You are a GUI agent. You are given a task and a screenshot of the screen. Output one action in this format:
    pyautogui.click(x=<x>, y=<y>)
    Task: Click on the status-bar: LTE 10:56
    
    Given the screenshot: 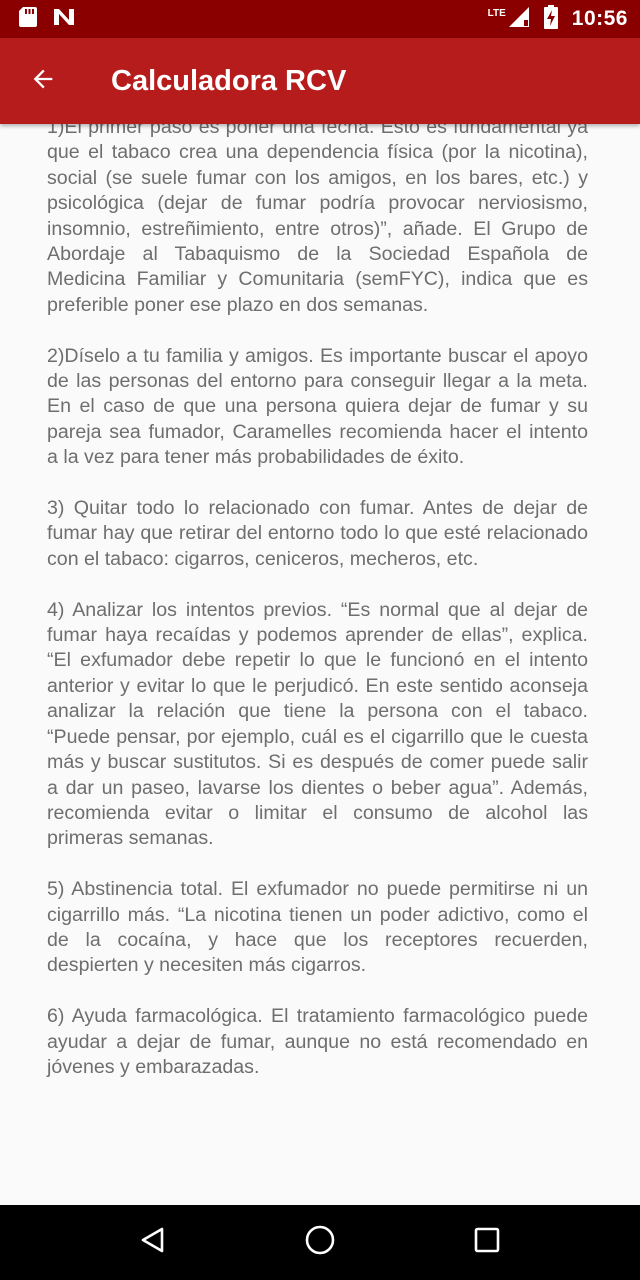 What is the action you would take?
    pyautogui.click(x=320, y=19)
    